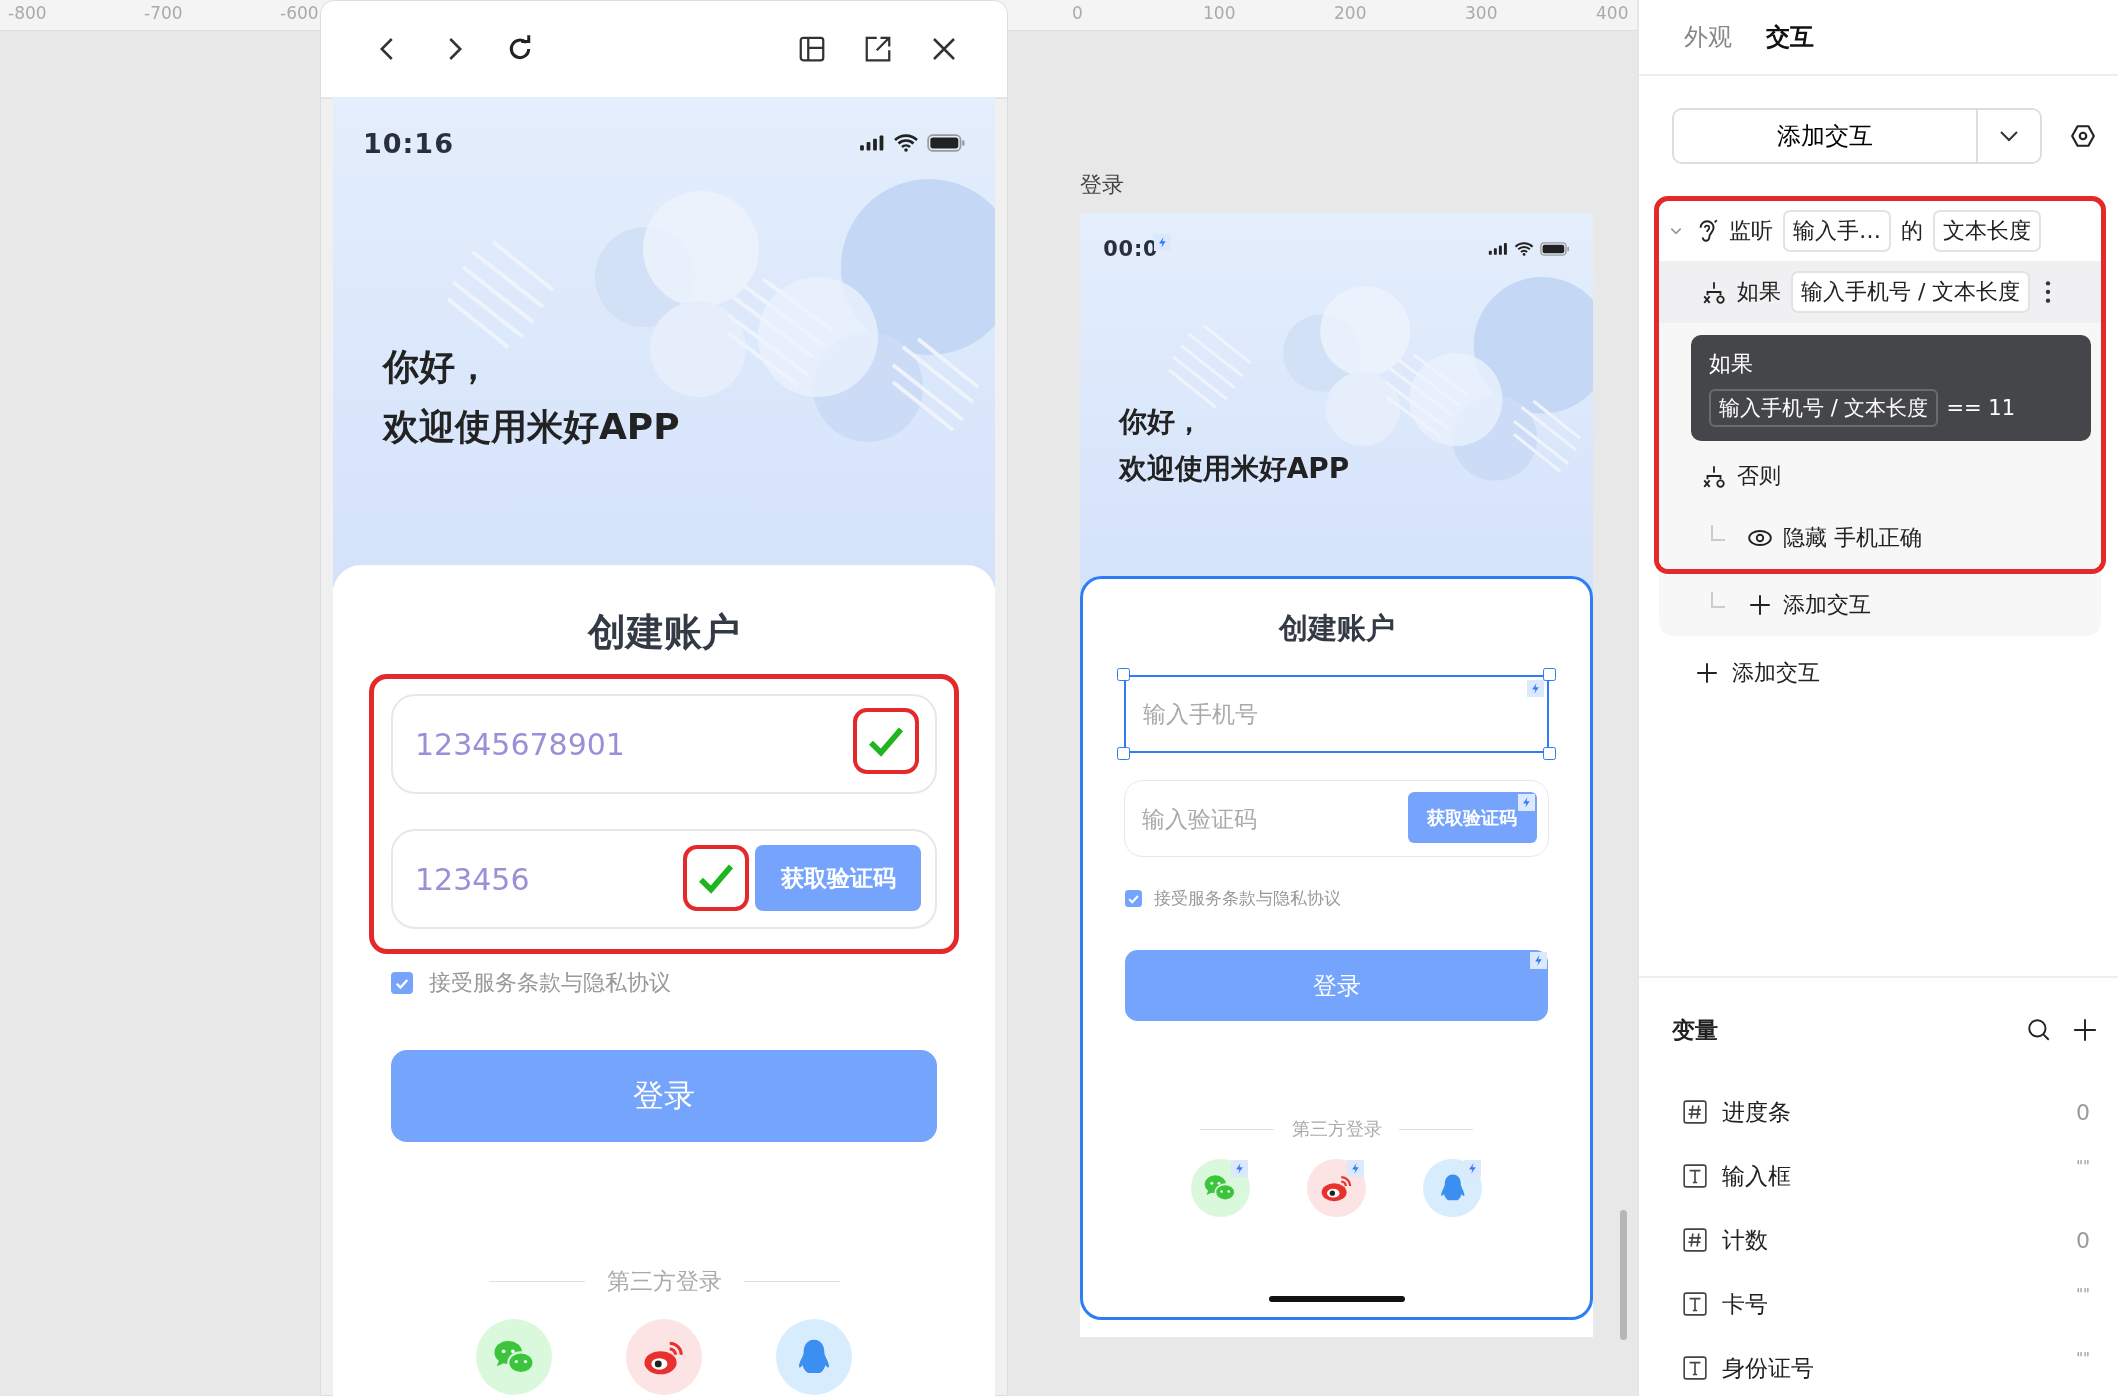  I want to click on status-time: 10:16, so click(408, 143).